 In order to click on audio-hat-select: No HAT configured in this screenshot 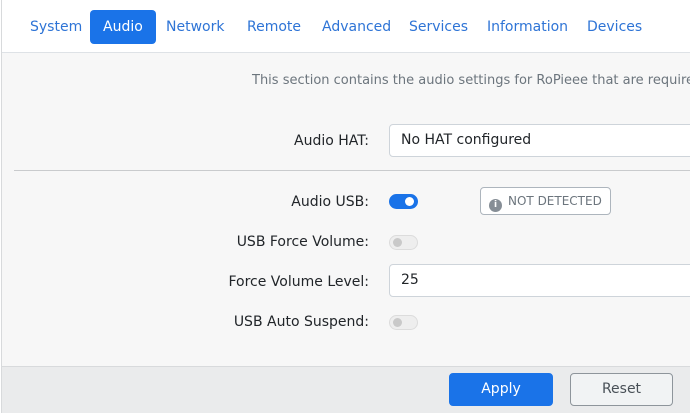, I will do `click(539, 140)`.